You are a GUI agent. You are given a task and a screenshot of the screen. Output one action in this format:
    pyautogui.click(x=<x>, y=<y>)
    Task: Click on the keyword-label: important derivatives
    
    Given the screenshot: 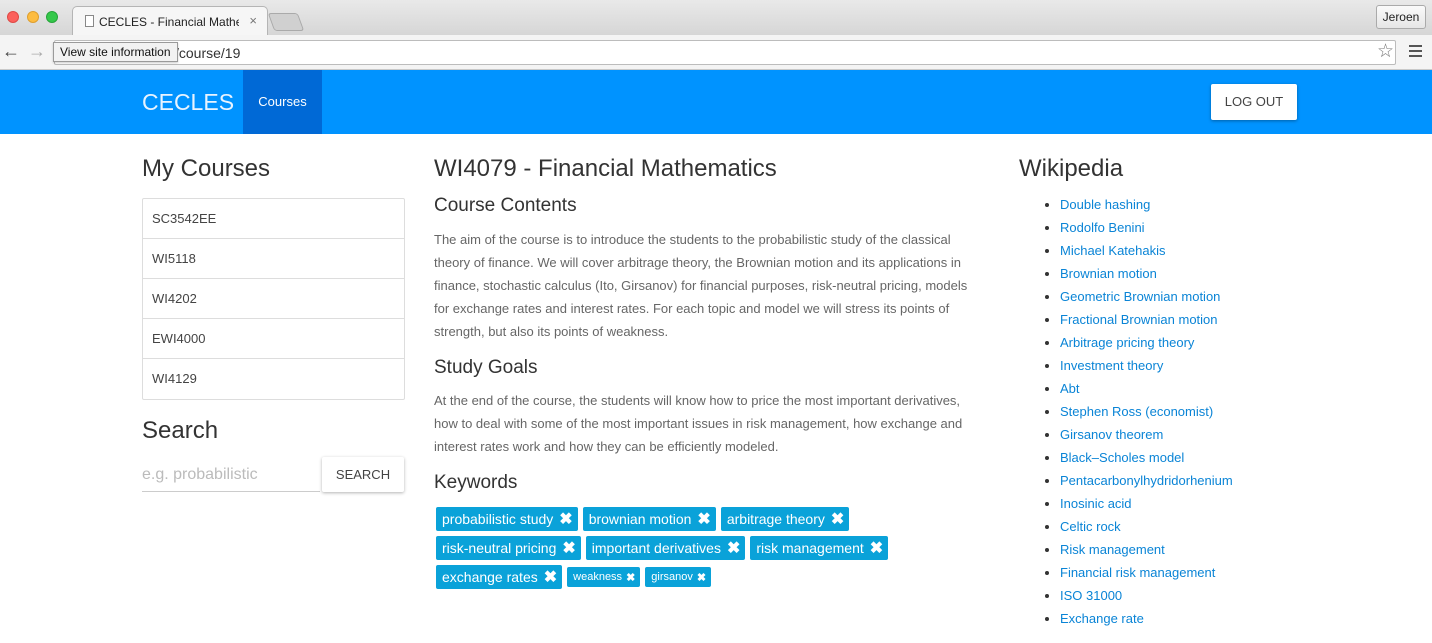 What is the action you would take?
    pyautogui.click(x=656, y=548)
    